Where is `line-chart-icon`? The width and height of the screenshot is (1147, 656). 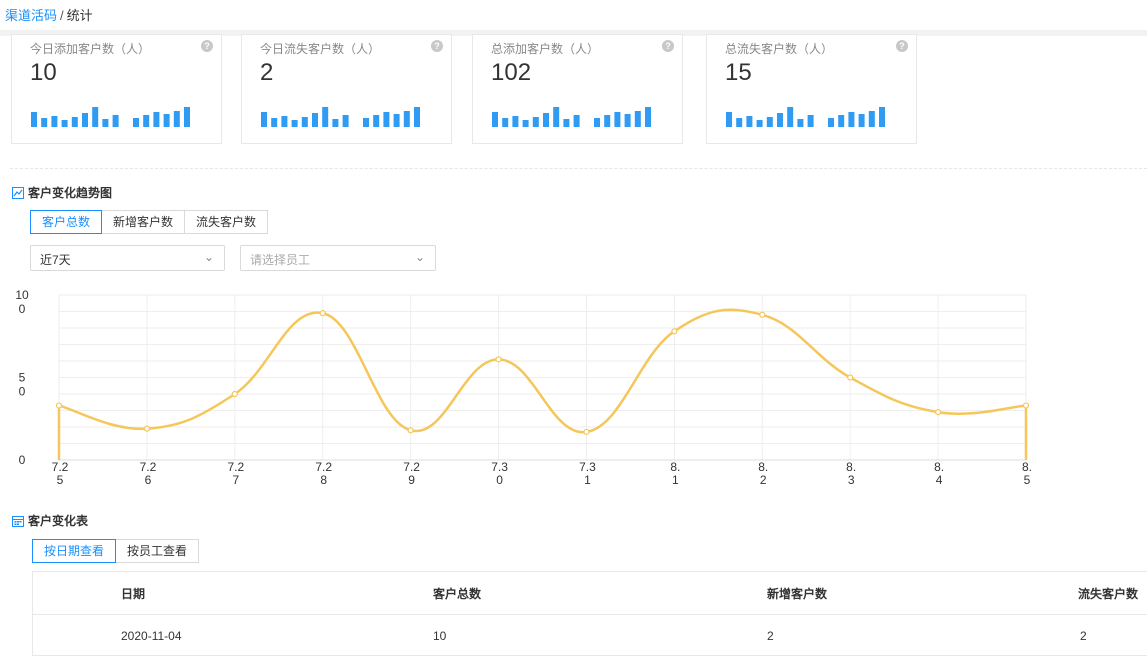
line-chart-icon is located at coordinates (18, 194).